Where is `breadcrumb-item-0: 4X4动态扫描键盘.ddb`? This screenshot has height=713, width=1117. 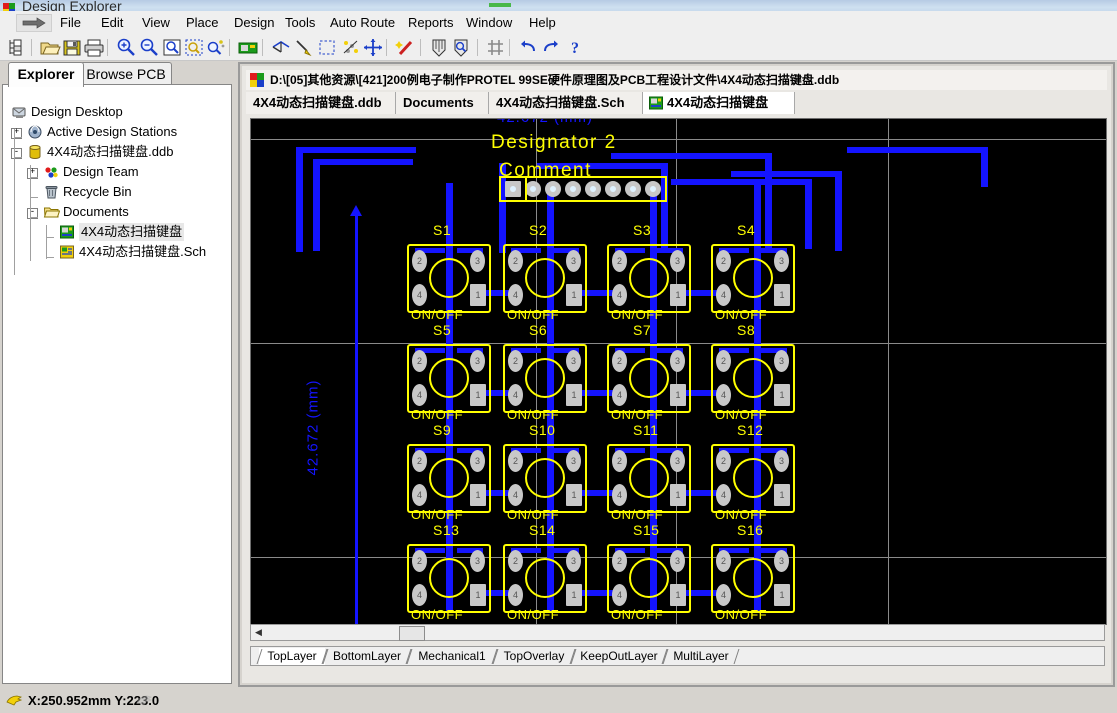 breadcrumb-item-0: 4X4动态扫描键盘.ddb is located at coordinates (321, 103).